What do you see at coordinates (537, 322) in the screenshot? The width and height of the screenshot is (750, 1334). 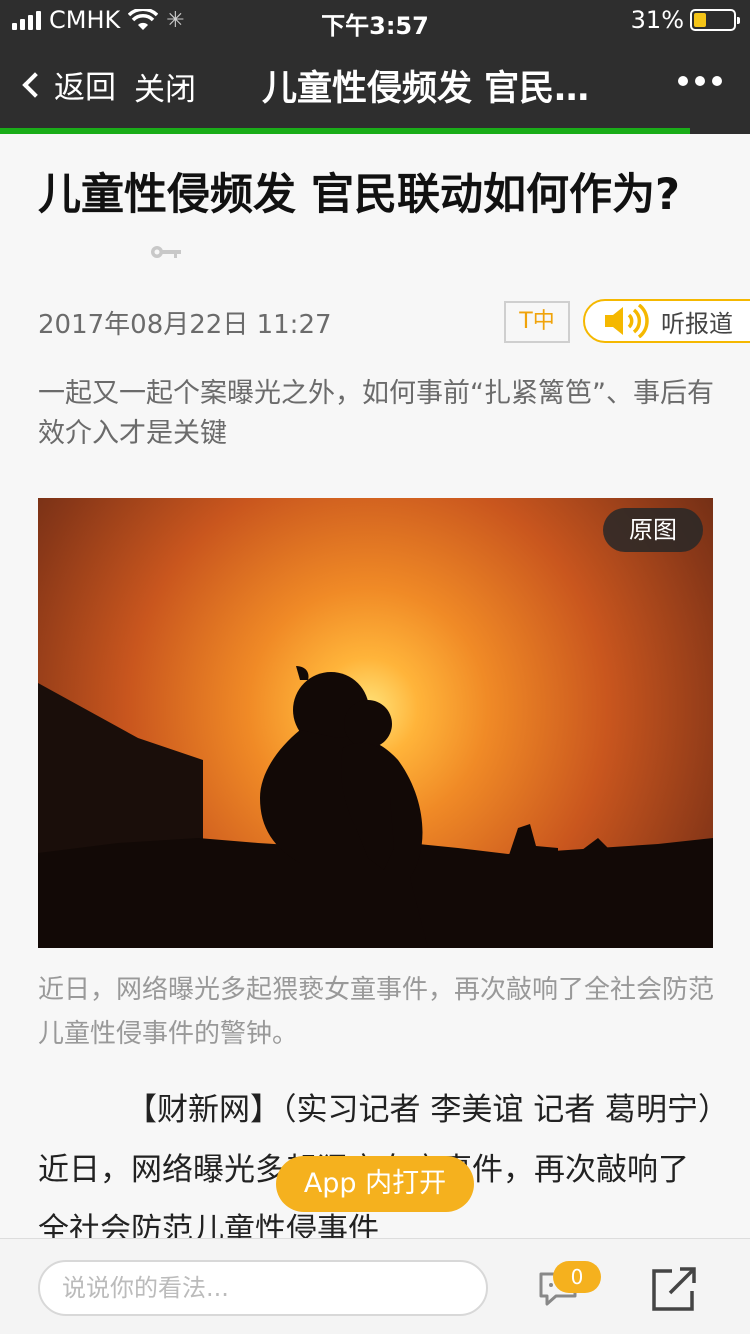 I see `font-size-button: T中` at bounding box center [537, 322].